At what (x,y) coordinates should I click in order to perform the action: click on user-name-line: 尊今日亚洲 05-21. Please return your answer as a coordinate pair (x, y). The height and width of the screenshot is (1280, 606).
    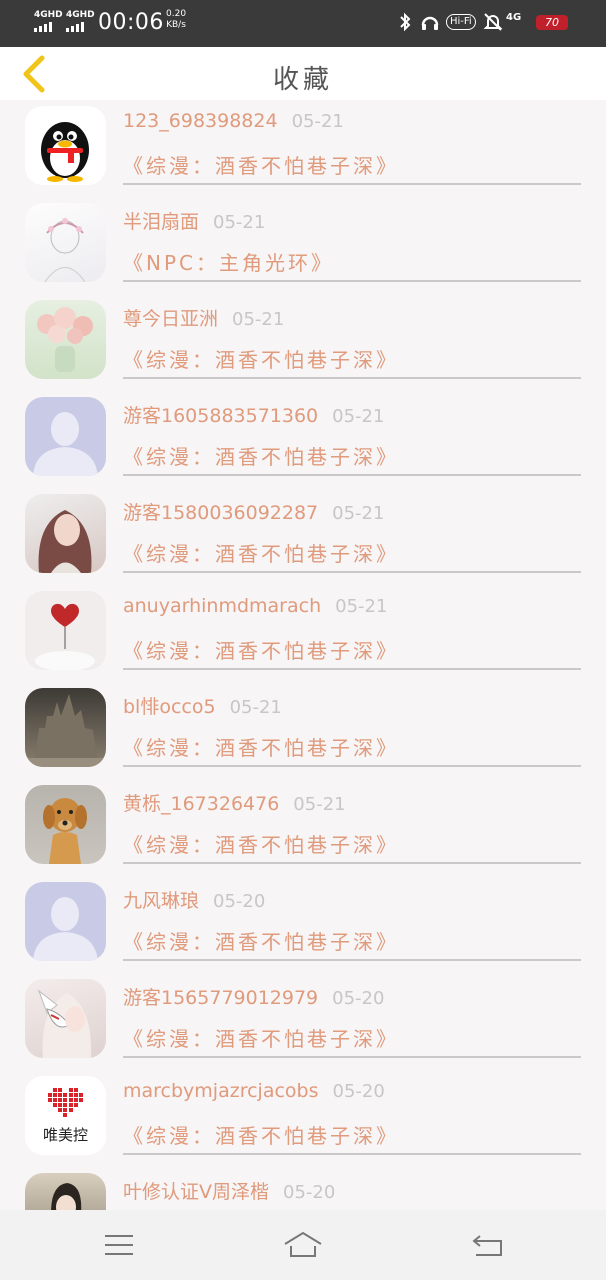
    Looking at the image, I should click on (203, 317).